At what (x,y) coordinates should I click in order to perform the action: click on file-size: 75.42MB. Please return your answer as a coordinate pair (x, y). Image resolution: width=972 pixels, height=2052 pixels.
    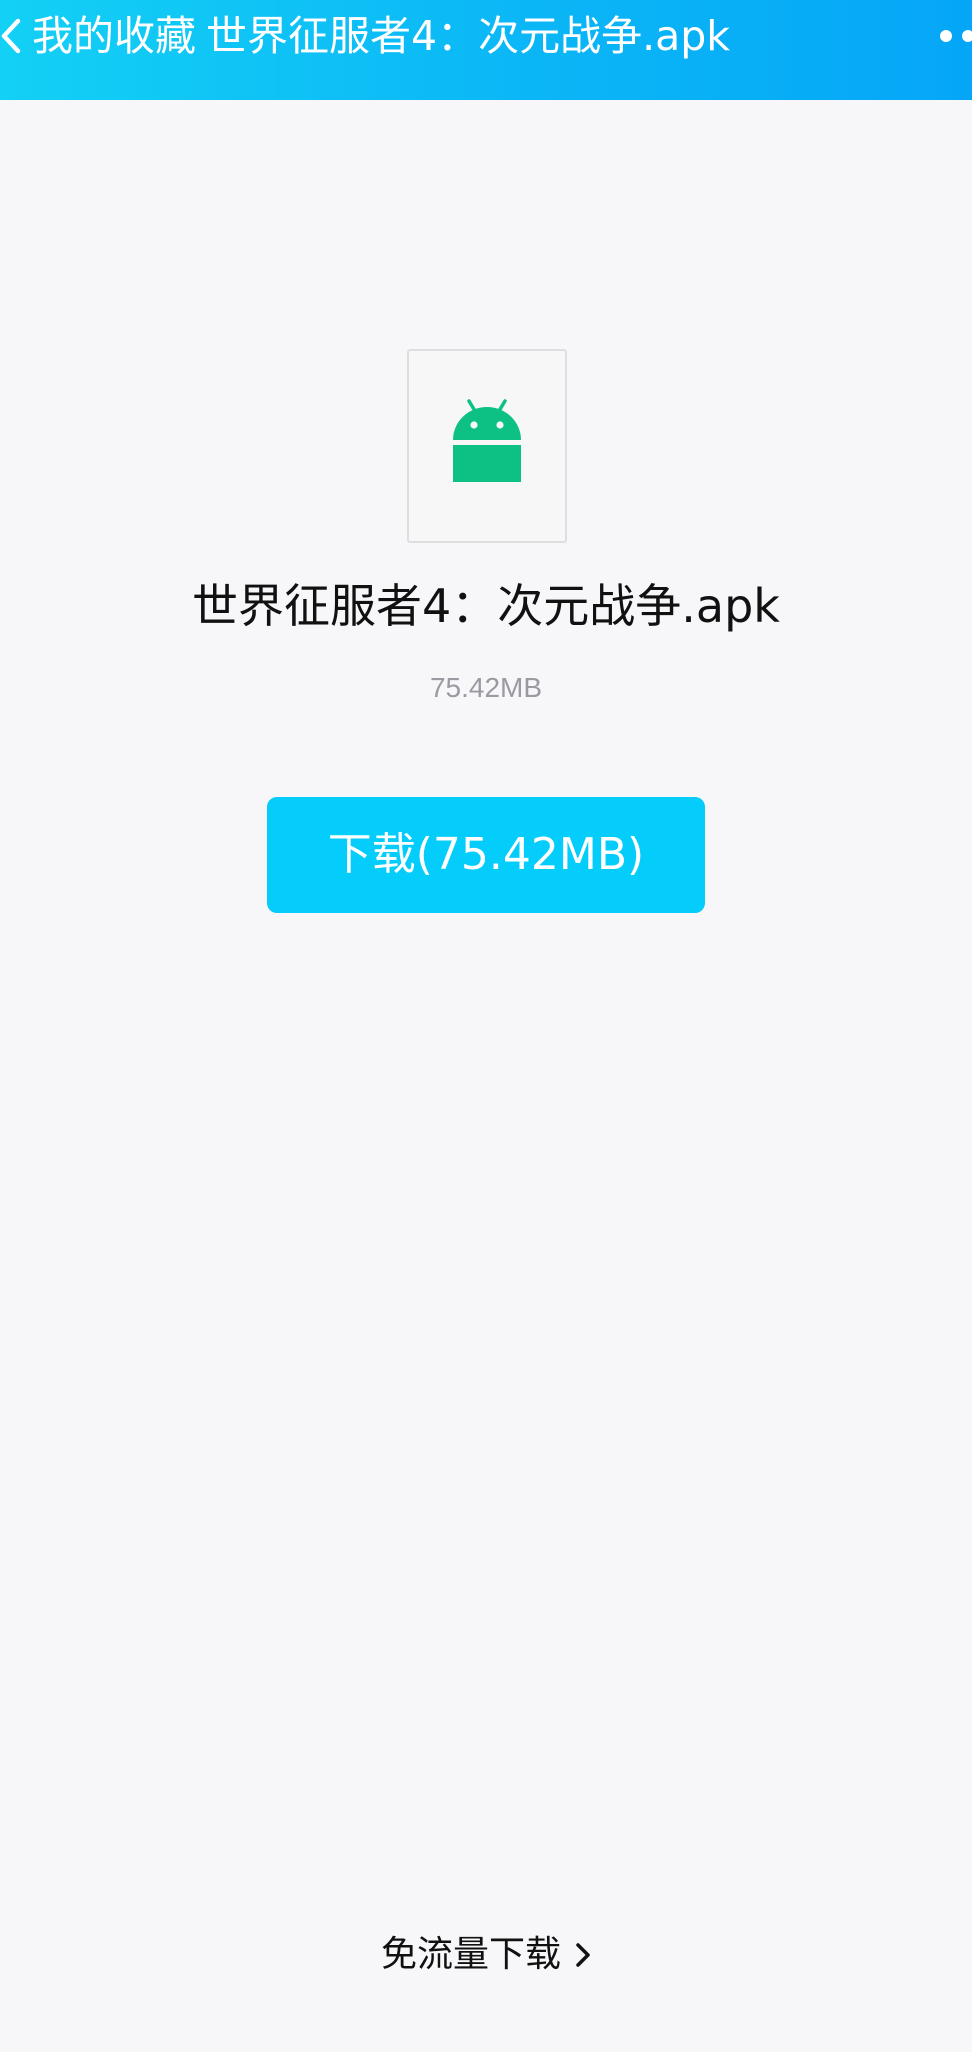
    Looking at the image, I should click on (486, 687).